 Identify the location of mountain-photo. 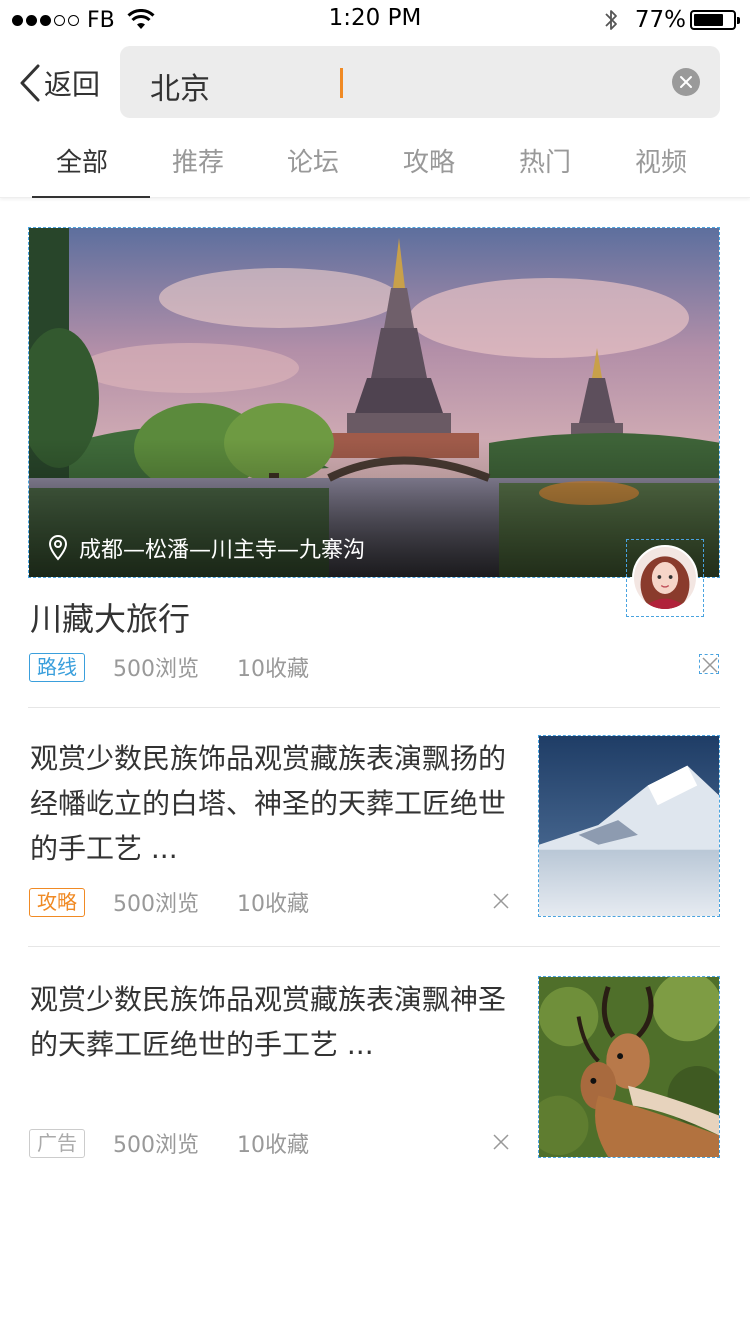
(629, 826).